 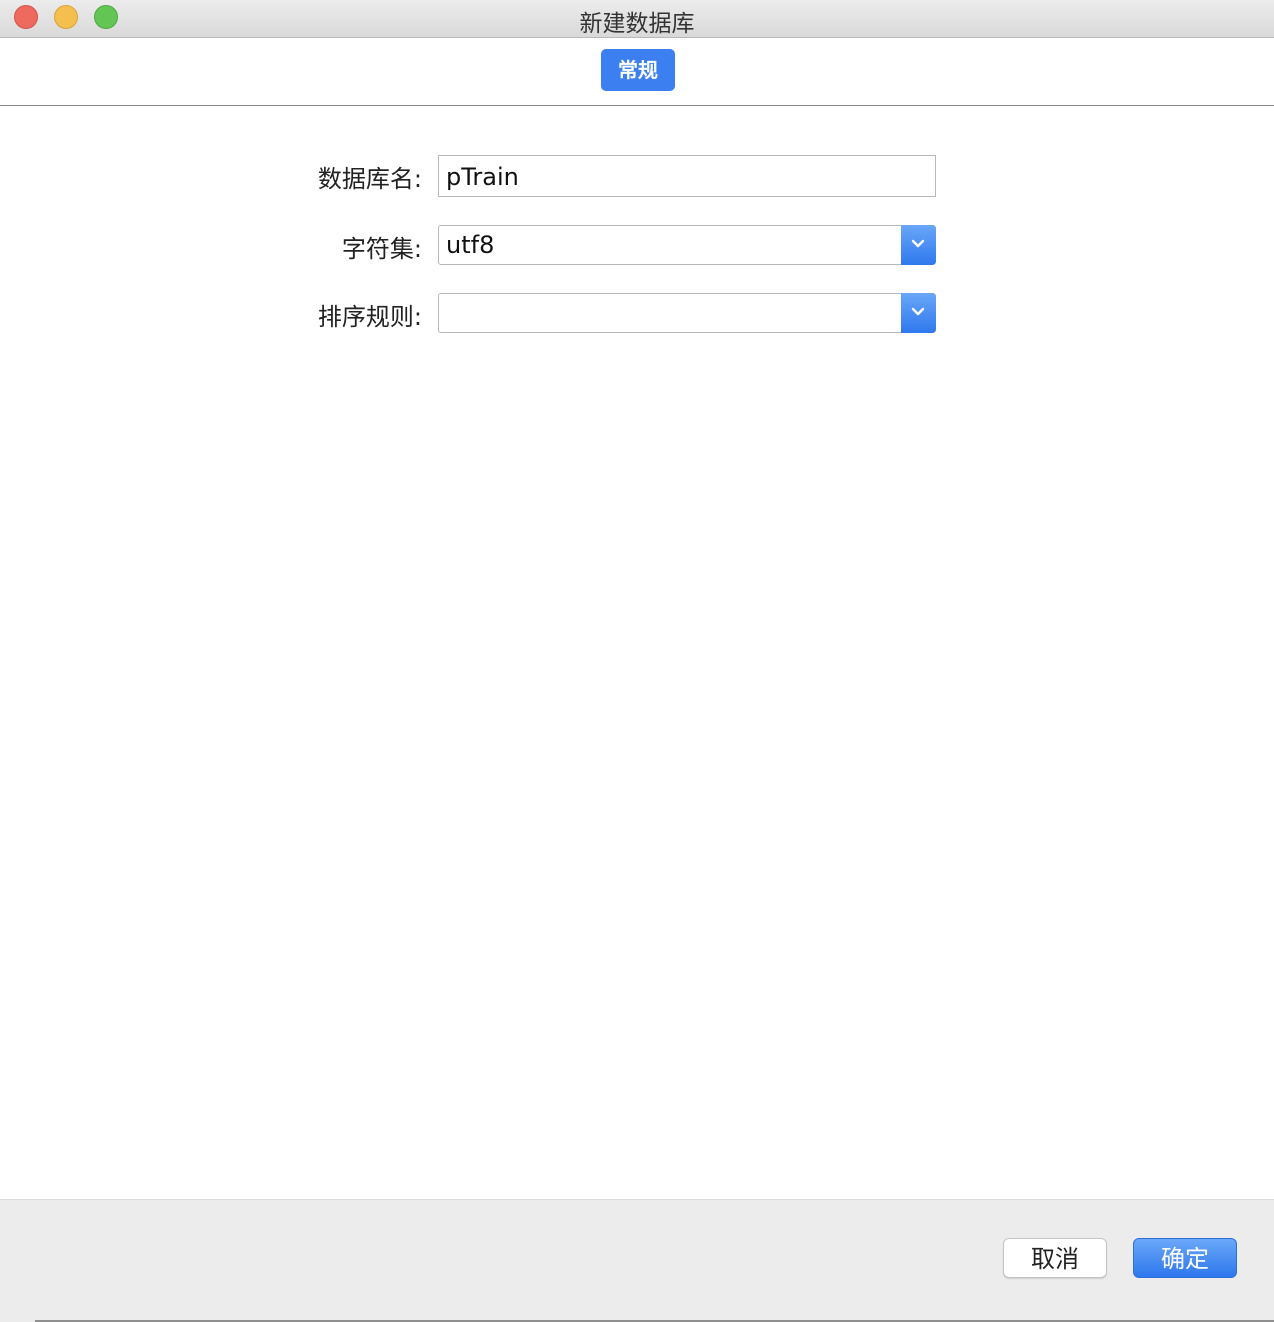 What do you see at coordinates (687, 176) in the screenshot?
I see `database-name-input` at bounding box center [687, 176].